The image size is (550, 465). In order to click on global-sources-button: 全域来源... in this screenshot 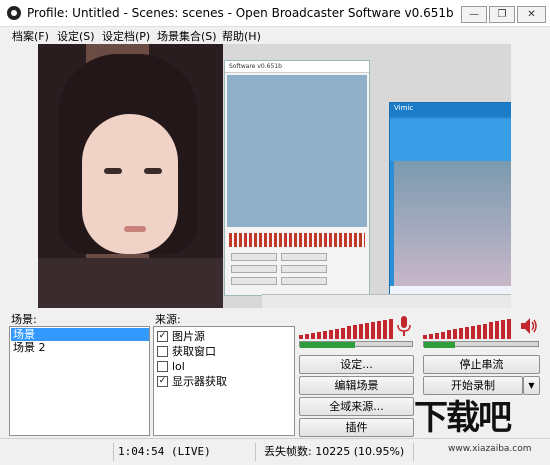, I will do `click(356, 406)`.